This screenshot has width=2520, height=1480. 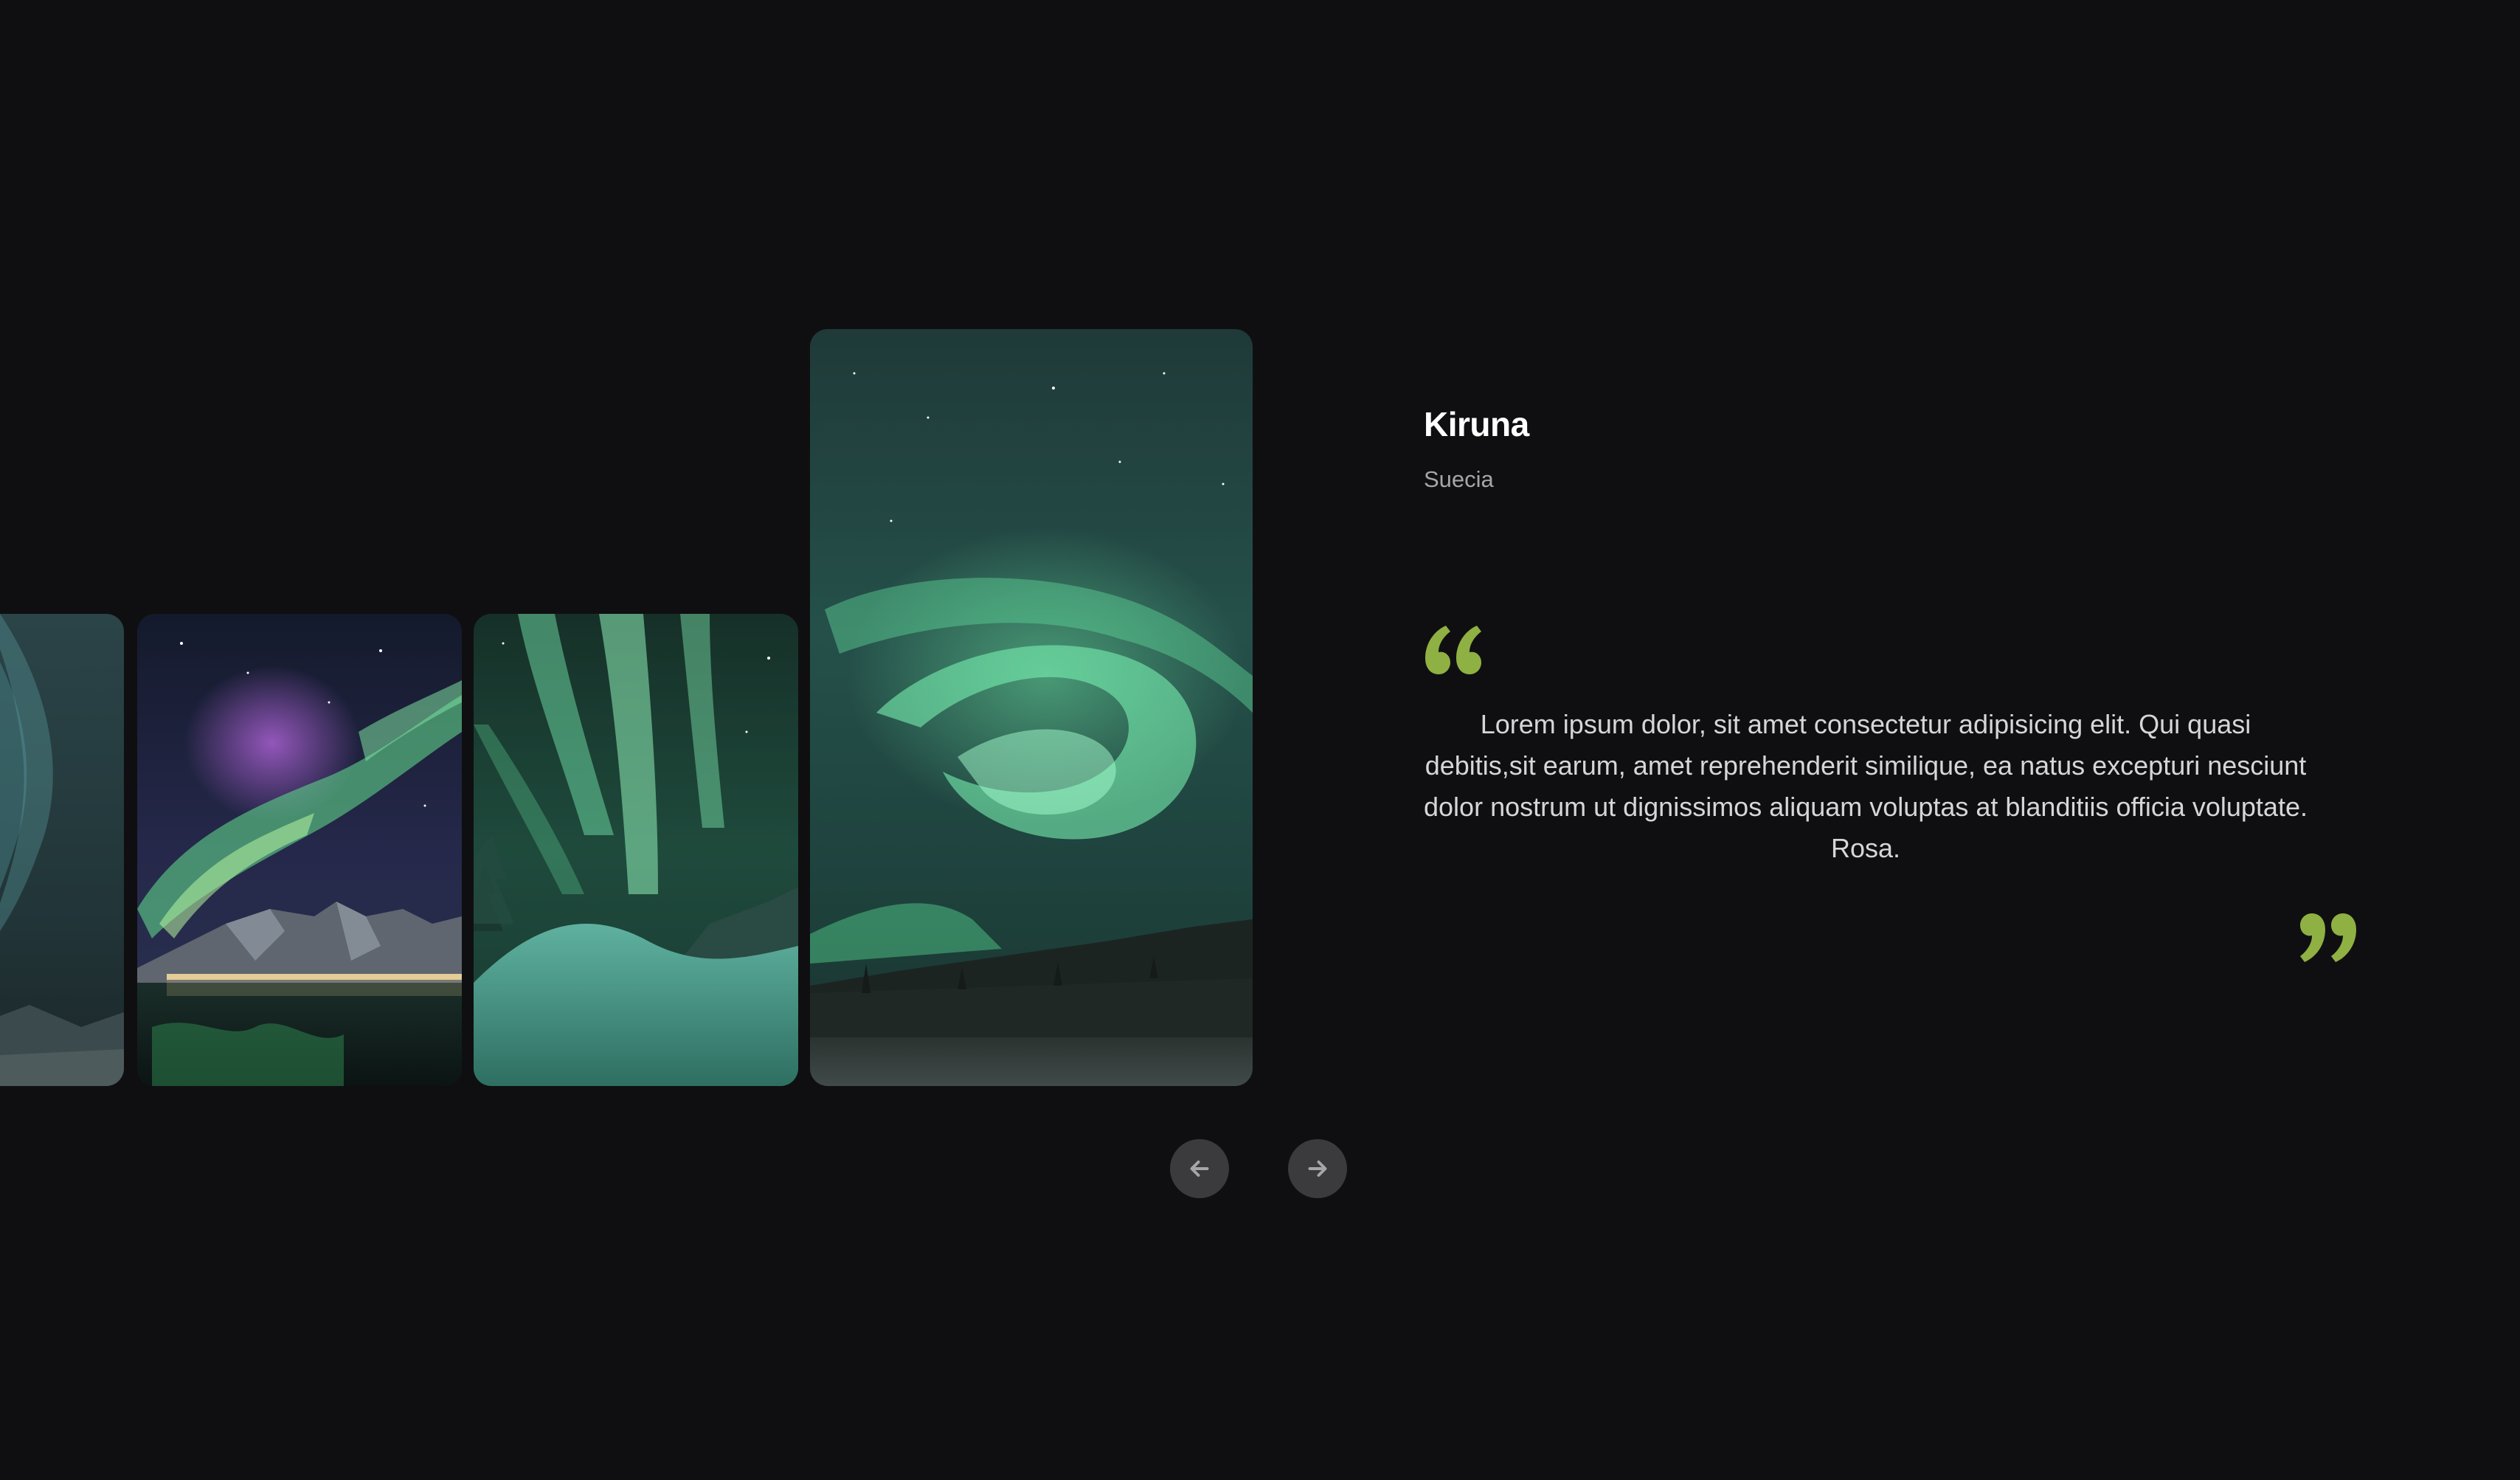 I want to click on arrow-right-icon, so click(x=1318, y=1169).